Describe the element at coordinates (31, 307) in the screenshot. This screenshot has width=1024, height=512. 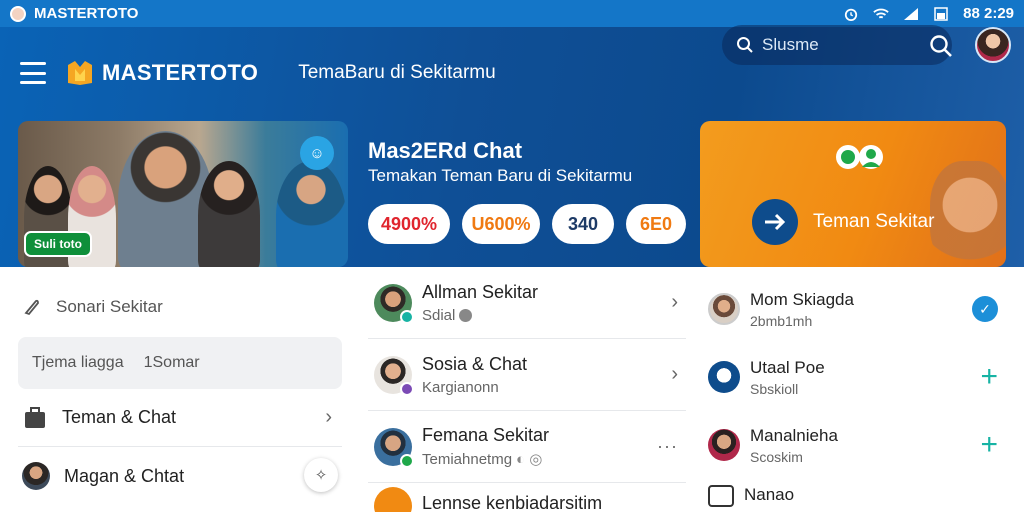
I see `pencil-icon` at that location.